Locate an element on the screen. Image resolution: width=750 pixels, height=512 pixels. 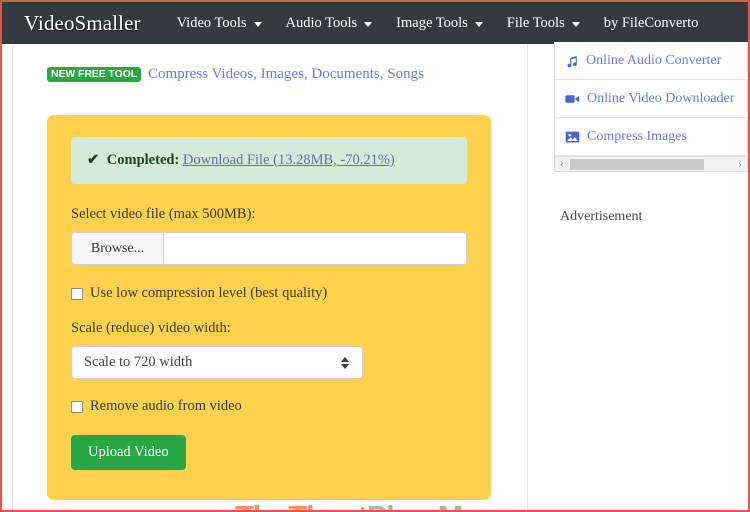
scale-select-wrapper: Scale to 720 width is located at coordinates (217, 362).